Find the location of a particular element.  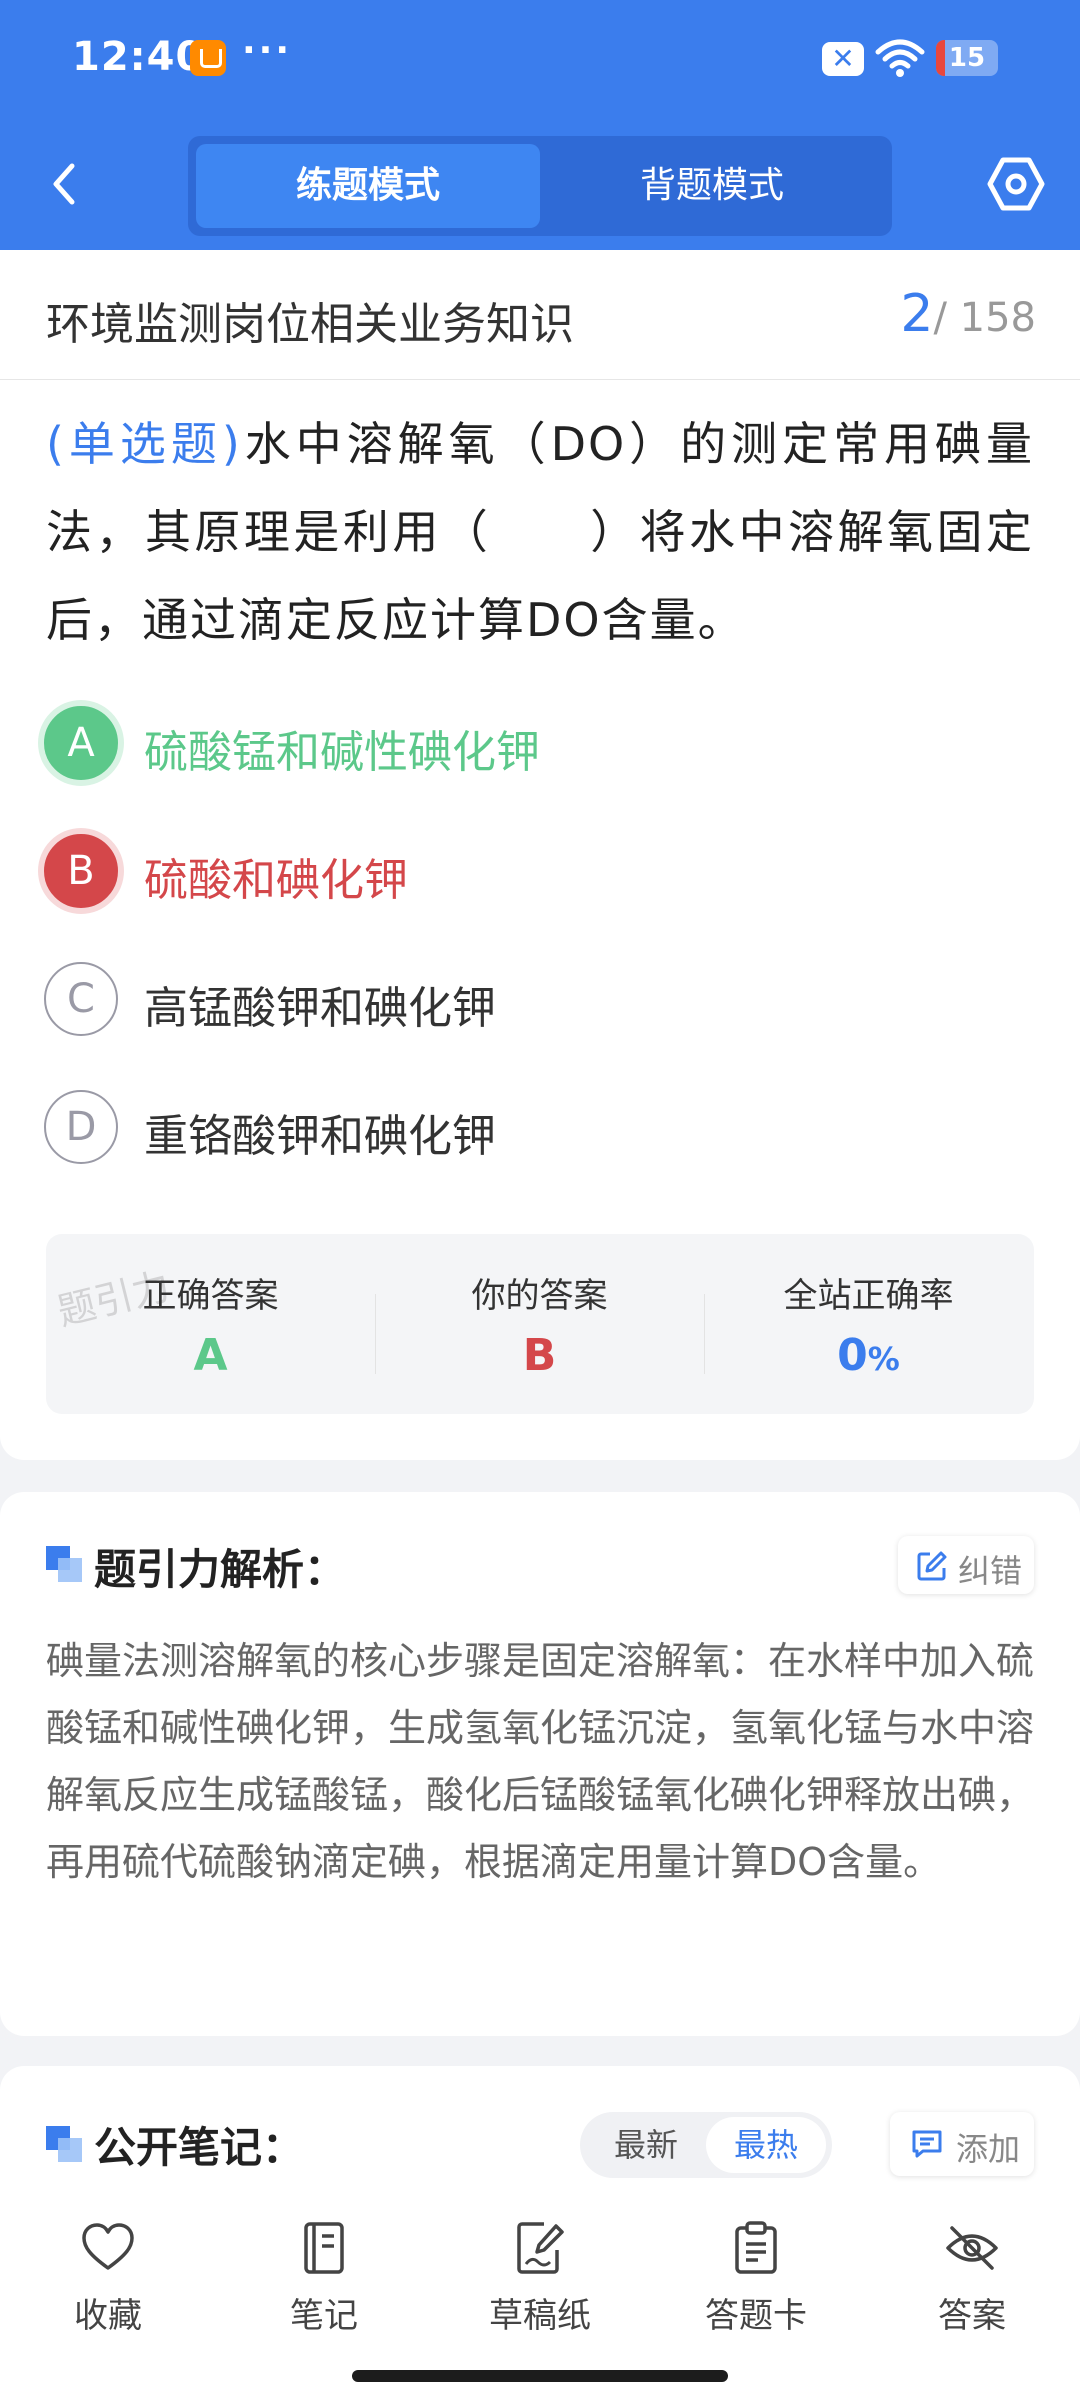

site-accuracy-label: 全站正确率 is located at coordinates (868, 1296).